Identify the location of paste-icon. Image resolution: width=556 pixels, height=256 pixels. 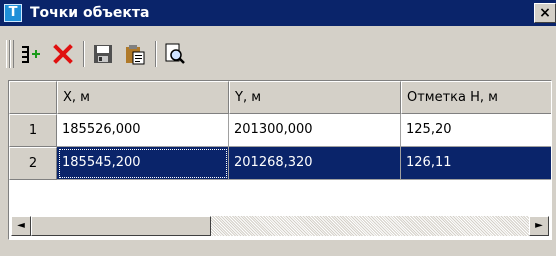
(135, 55).